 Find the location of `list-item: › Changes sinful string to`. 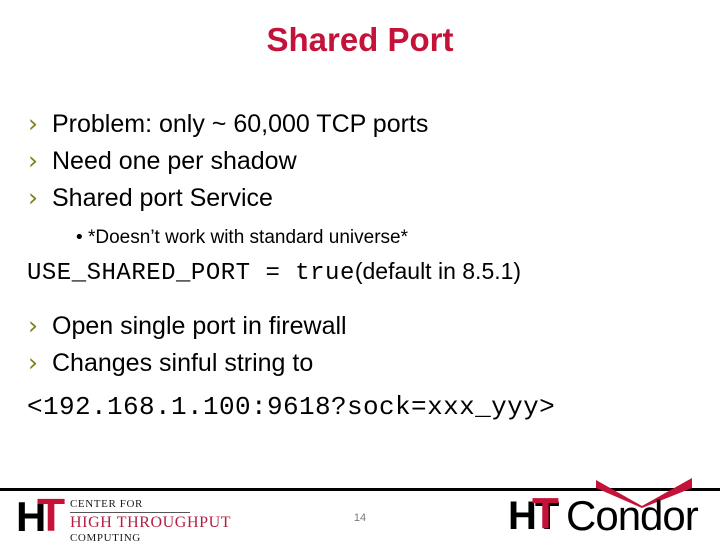

list-item: › Changes sinful string to is located at coordinates (360, 363).